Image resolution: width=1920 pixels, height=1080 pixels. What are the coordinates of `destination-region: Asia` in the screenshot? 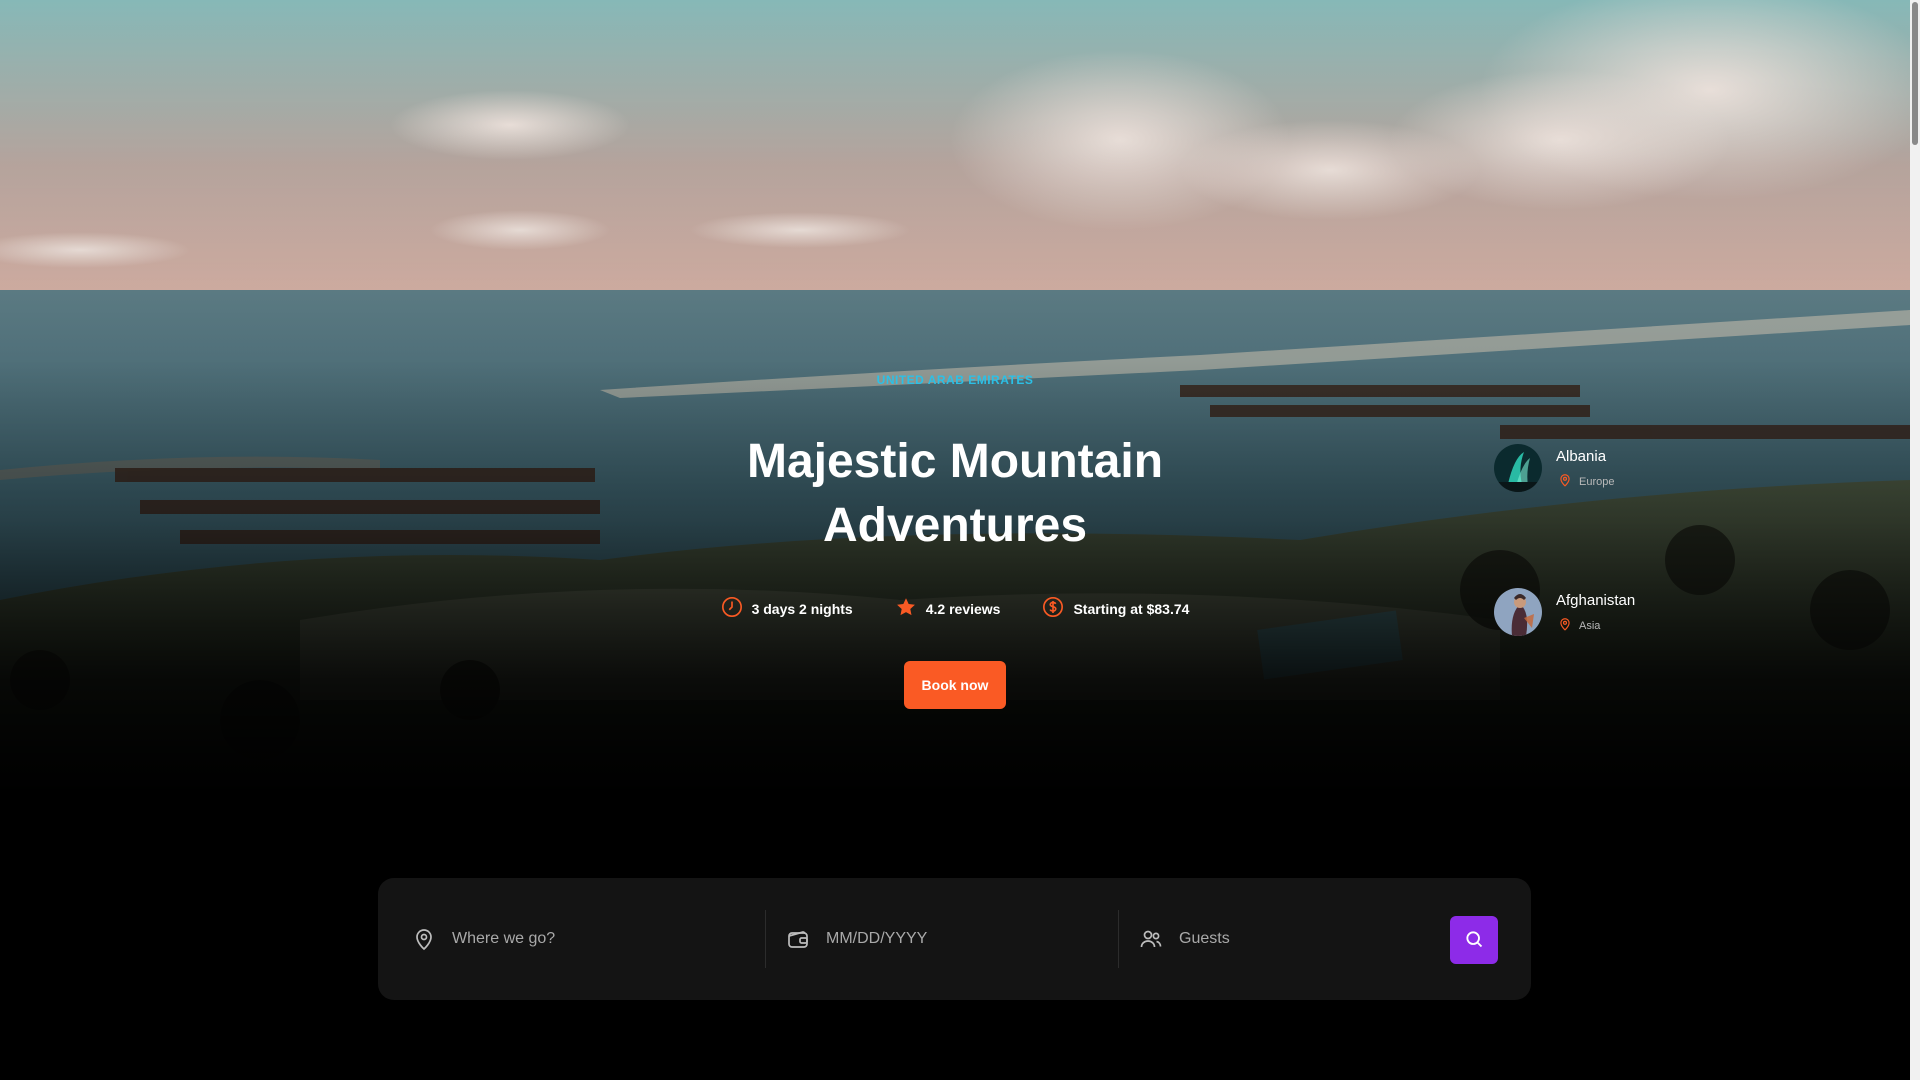 It's located at (1596, 625).